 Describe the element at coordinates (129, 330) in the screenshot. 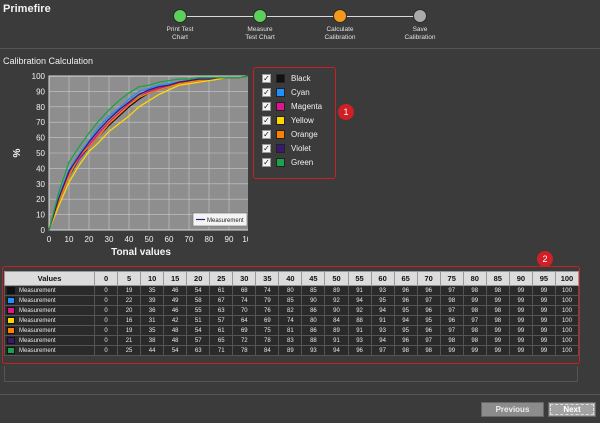

I see `table-cell: 19` at that location.